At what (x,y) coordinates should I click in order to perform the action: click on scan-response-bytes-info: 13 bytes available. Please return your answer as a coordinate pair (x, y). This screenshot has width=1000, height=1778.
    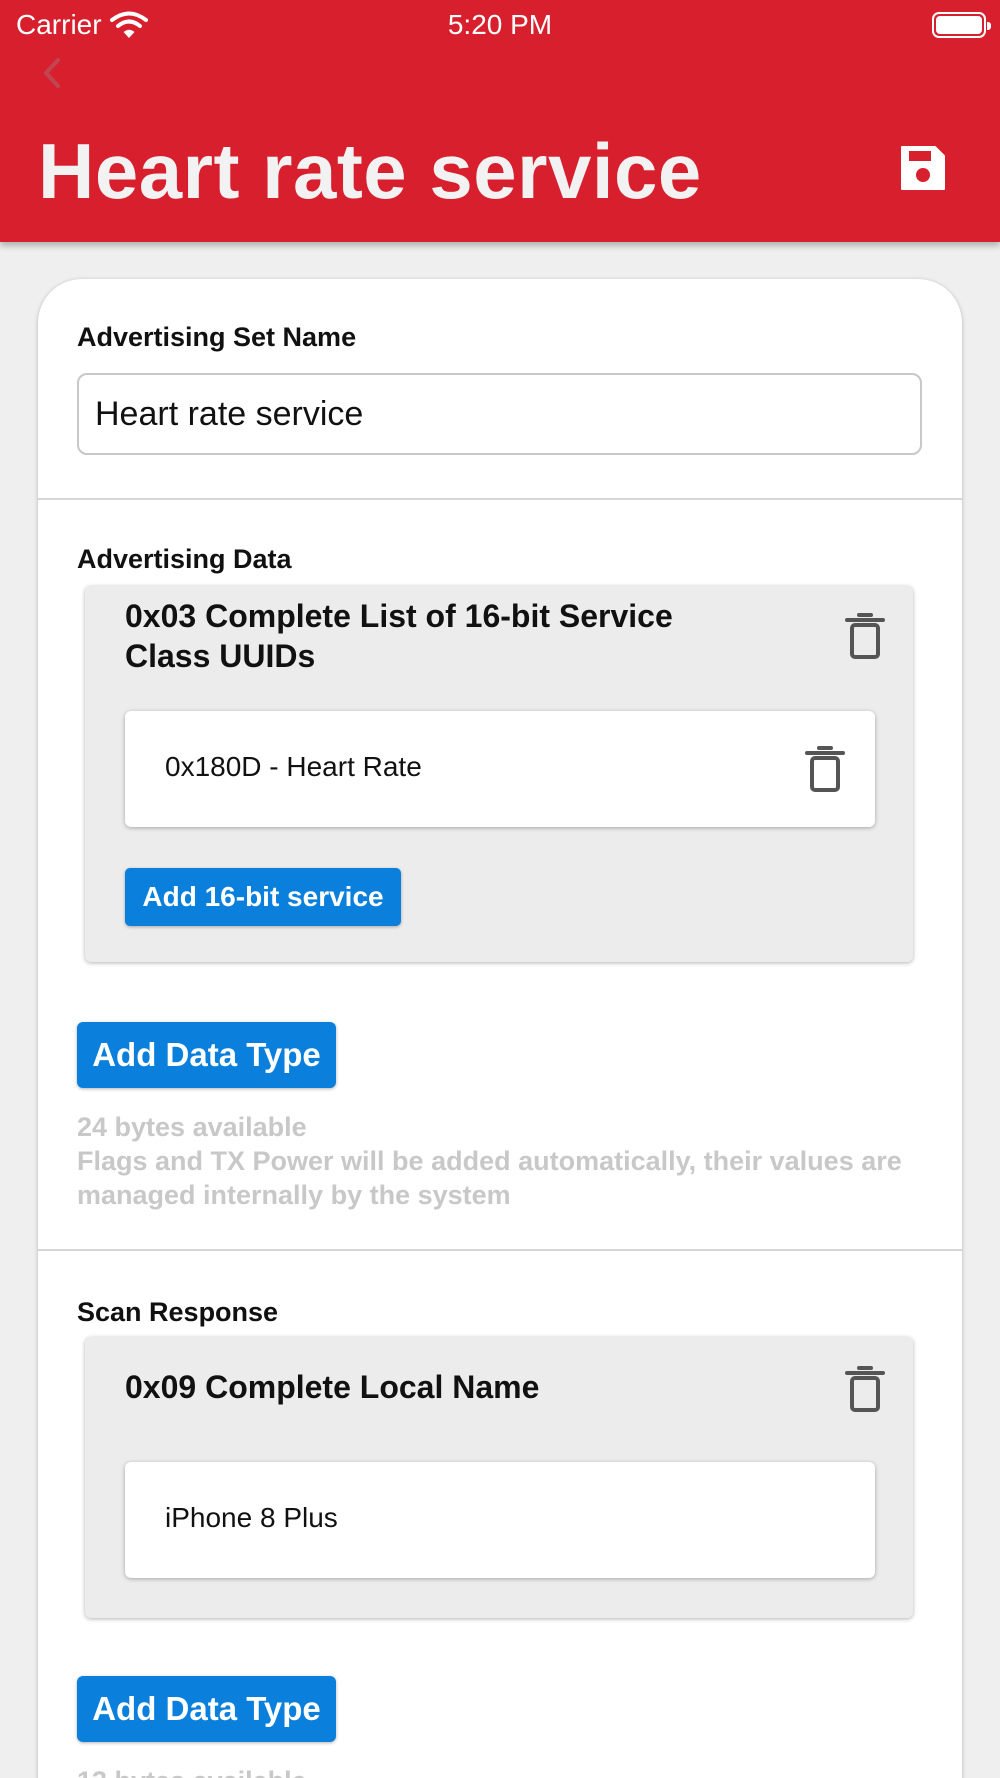
    Looking at the image, I should click on (502, 1771).